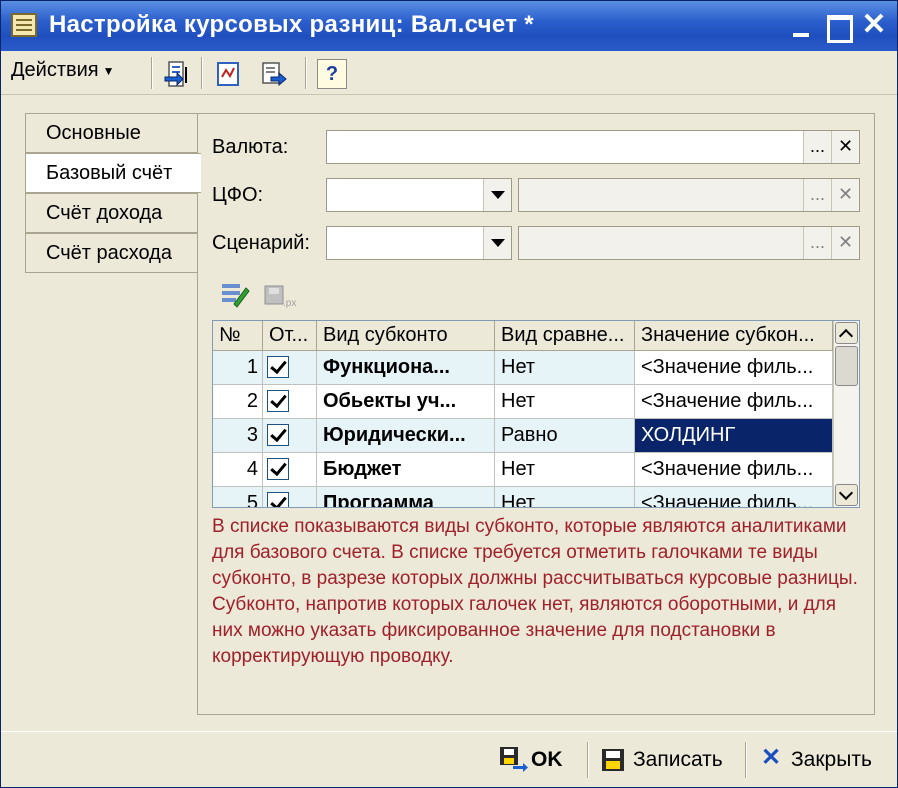 Image resolution: width=898 pixels, height=788 pixels. I want to click on save-button-label: Записать, so click(678, 759).